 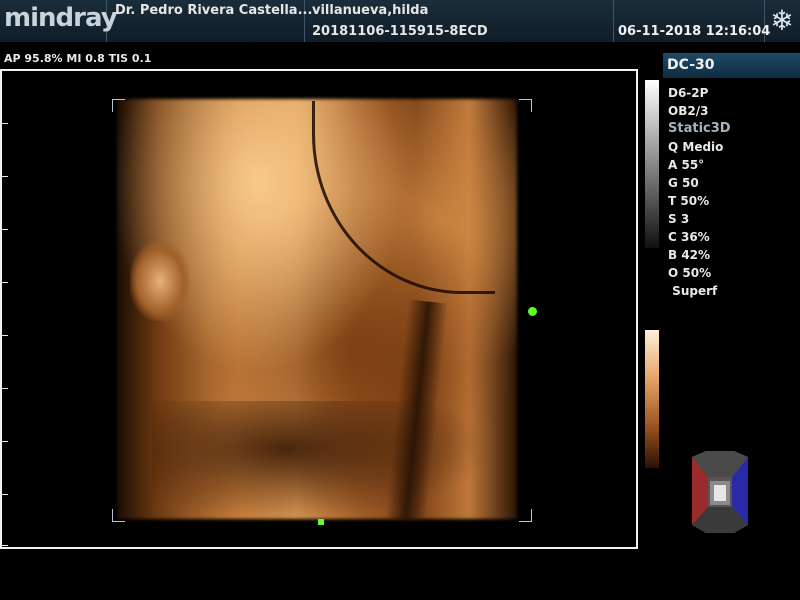 What do you see at coordinates (652, 399) in the screenshot?
I see `tint-map-bar` at bounding box center [652, 399].